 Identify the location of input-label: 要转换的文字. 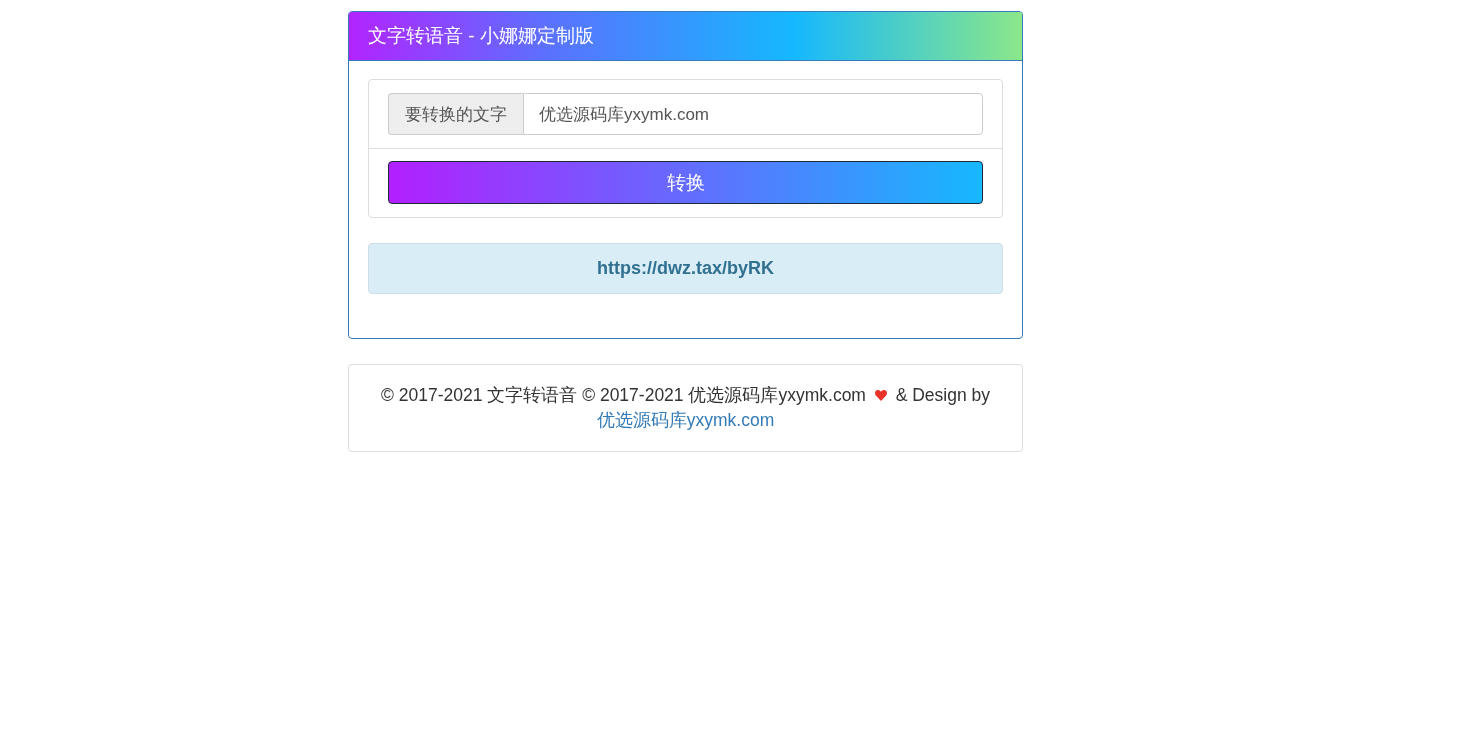
(455, 114).